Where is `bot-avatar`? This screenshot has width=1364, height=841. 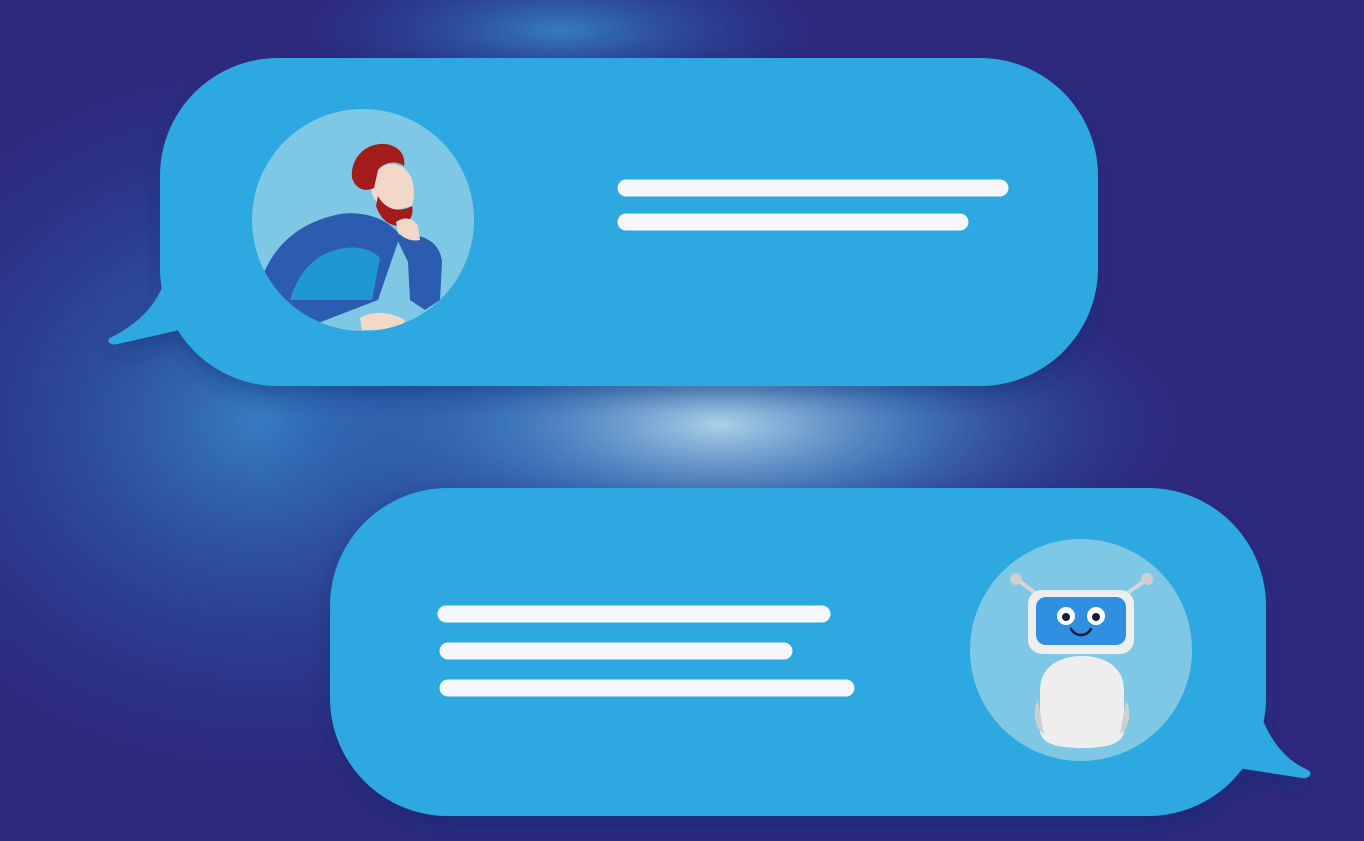 bot-avatar is located at coordinates (1081, 650).